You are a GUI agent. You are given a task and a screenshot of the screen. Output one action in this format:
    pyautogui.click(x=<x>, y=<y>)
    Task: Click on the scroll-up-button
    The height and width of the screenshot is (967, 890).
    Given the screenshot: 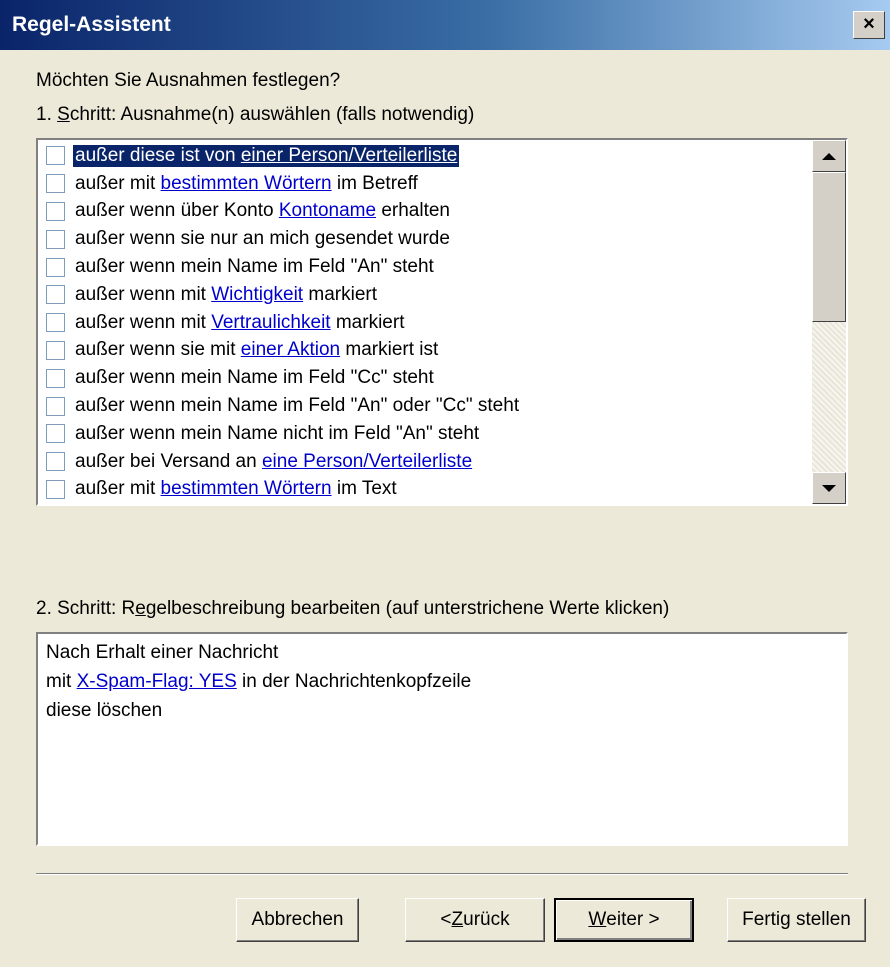 What is the action you would take?
    pyautogui.click(x=829, y=156)
    